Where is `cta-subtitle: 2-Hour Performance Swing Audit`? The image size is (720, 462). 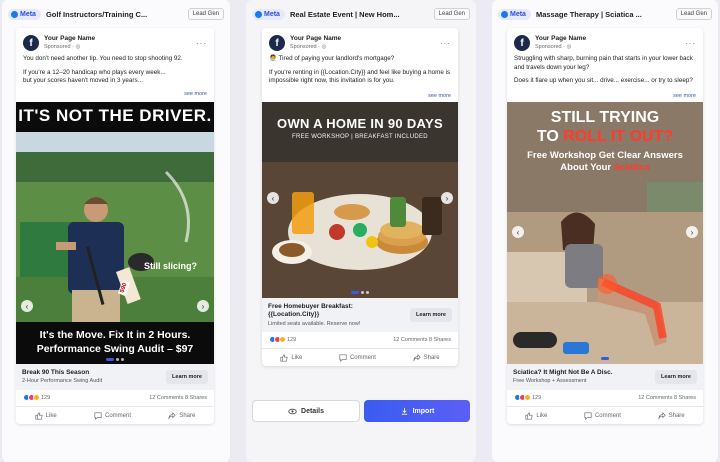
cta-subtitle: 2-Hour Performance Swing Audit is located at coordinates (62, 381).